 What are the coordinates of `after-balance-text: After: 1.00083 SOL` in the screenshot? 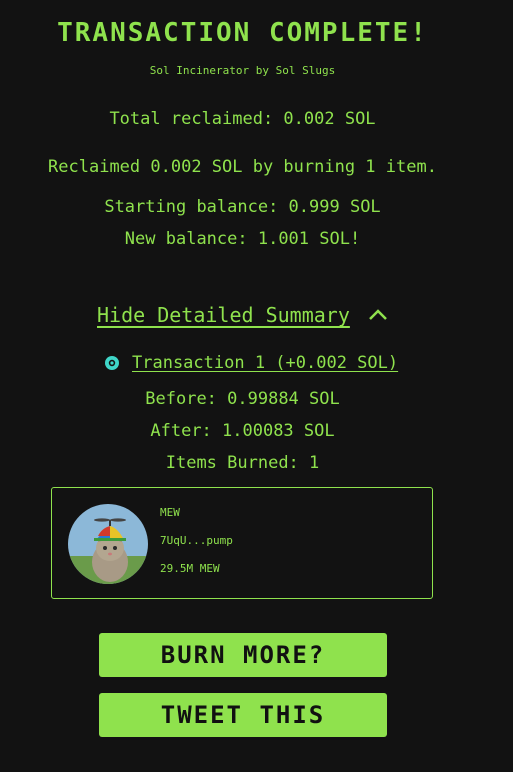 It's located at (242, 431).